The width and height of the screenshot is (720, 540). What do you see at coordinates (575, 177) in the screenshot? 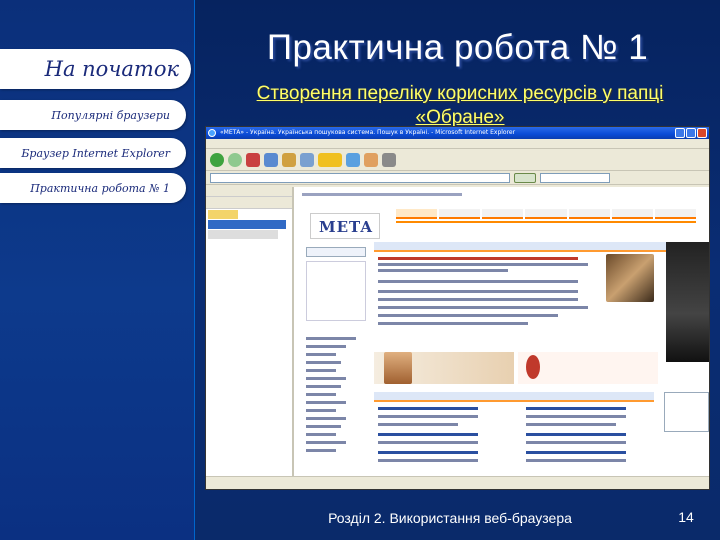
I see `google-search-field` at bounding box center [575, 177].